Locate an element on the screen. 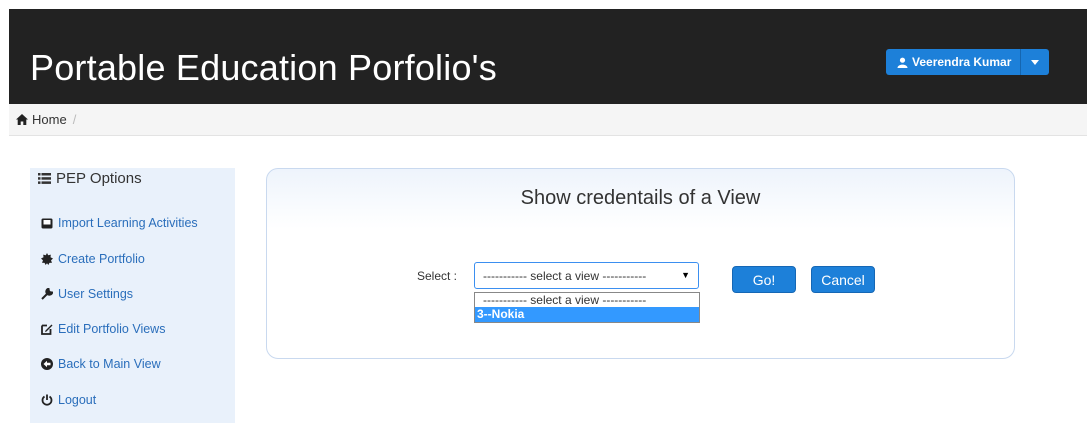  sidebar-title: PEP Options is located at coordinates (90, 178).